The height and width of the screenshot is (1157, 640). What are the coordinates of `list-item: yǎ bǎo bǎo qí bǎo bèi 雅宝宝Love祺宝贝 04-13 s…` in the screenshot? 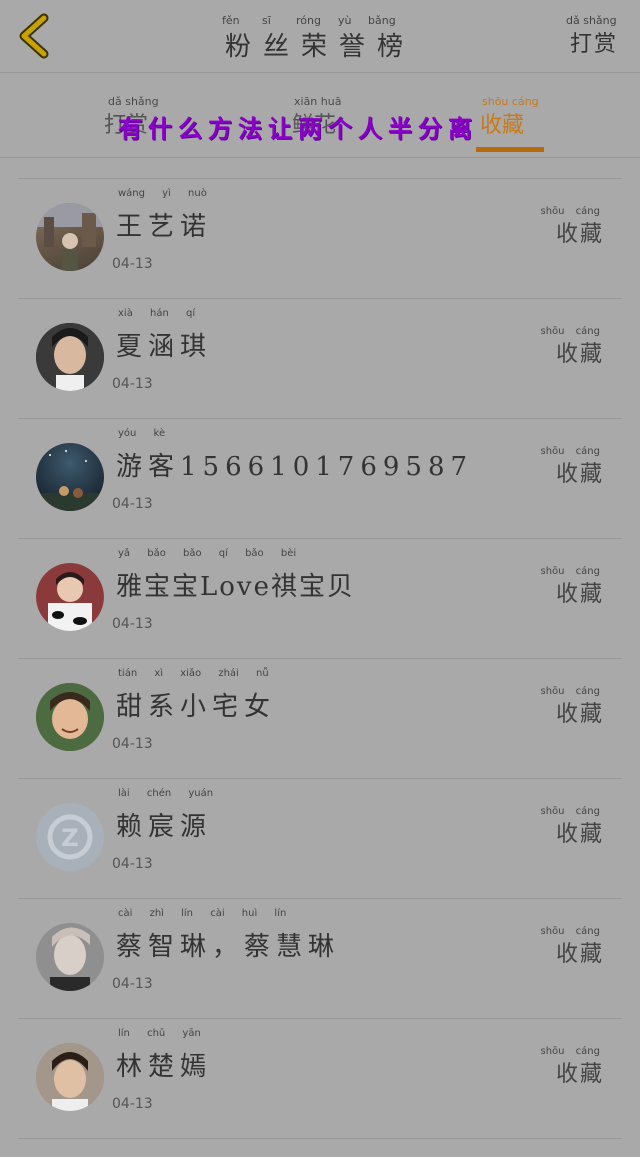 It's located at (320, 598).